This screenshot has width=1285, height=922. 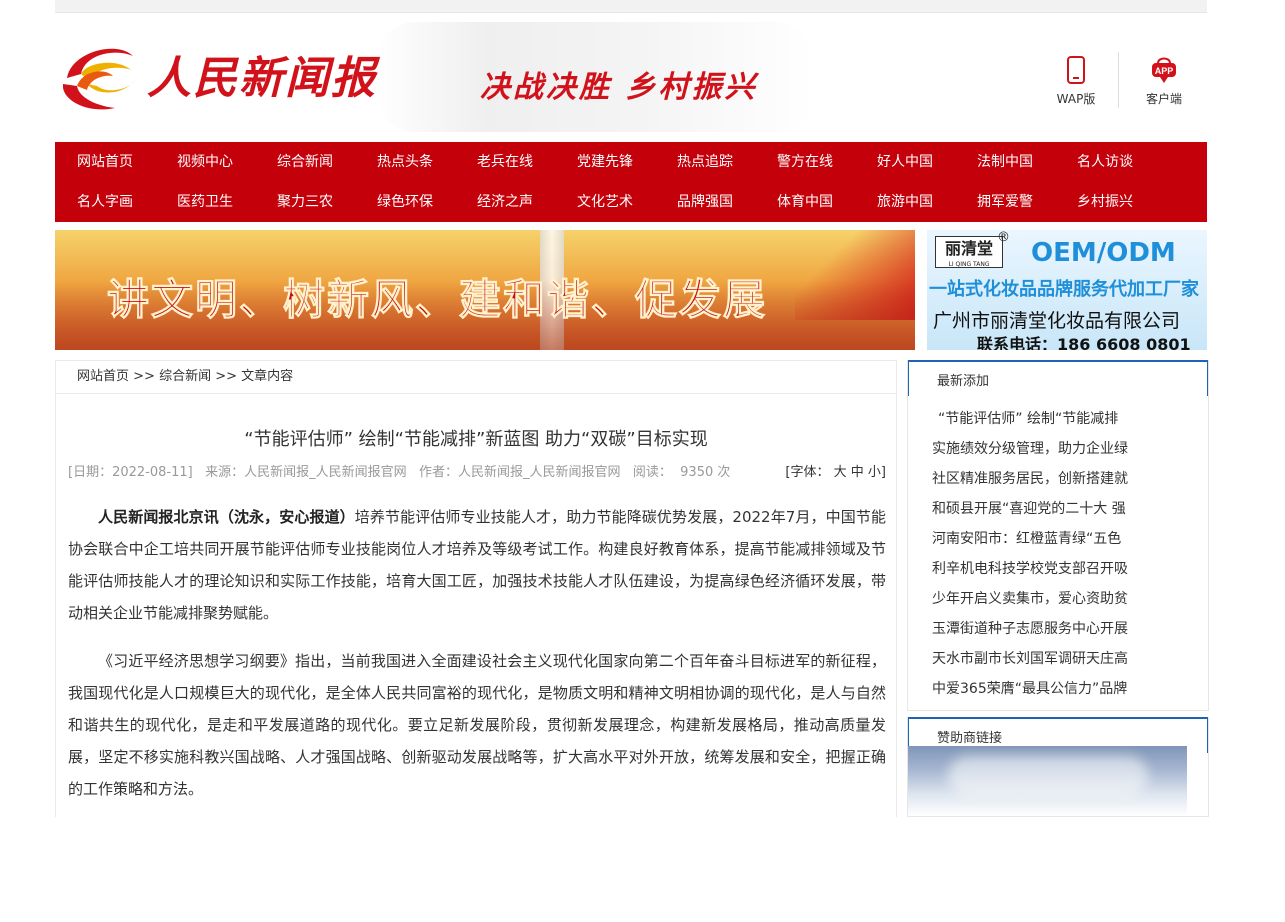 I want to click on top-strip, so click(x=631, y=6).